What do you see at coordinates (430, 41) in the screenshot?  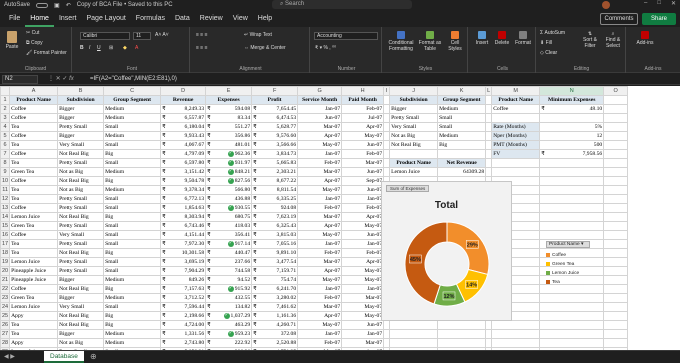 I see `format-table-button: Format as Table` at bounding box center [430, 41].